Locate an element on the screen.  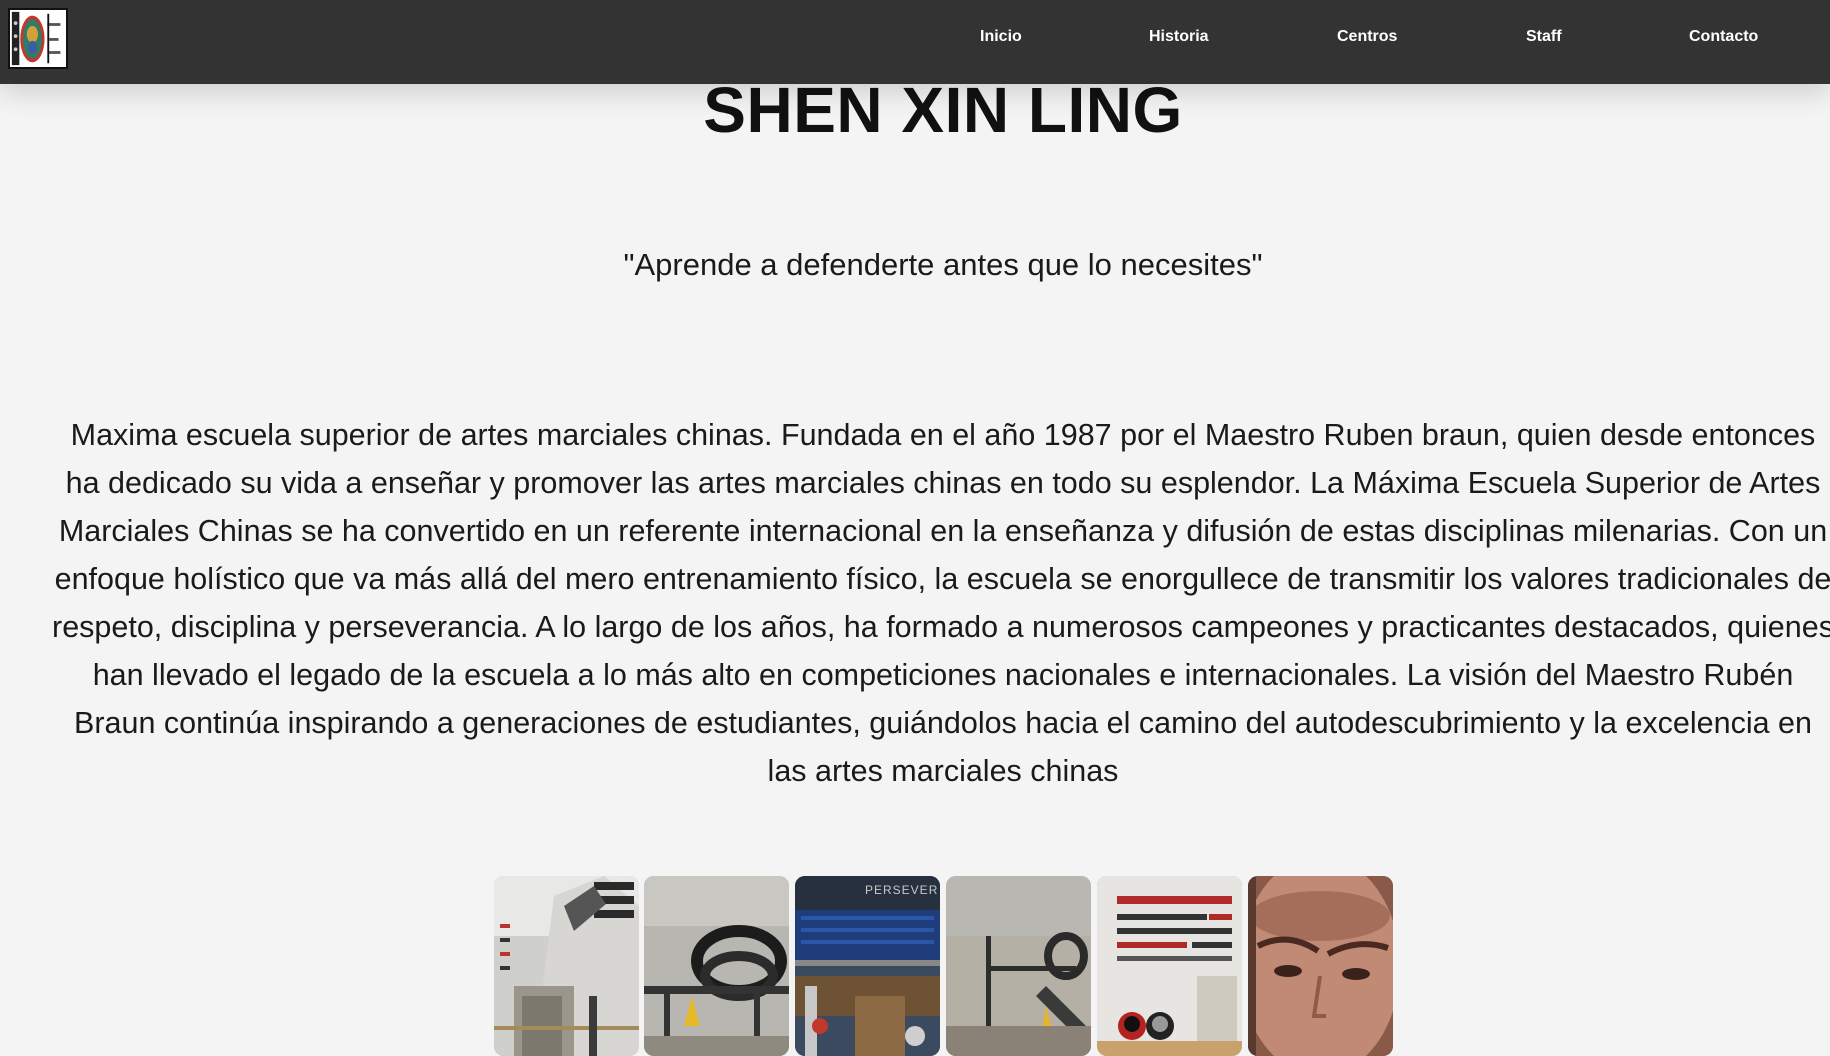
dojo-wall-photo-icon is located at coordinates (566, 966).